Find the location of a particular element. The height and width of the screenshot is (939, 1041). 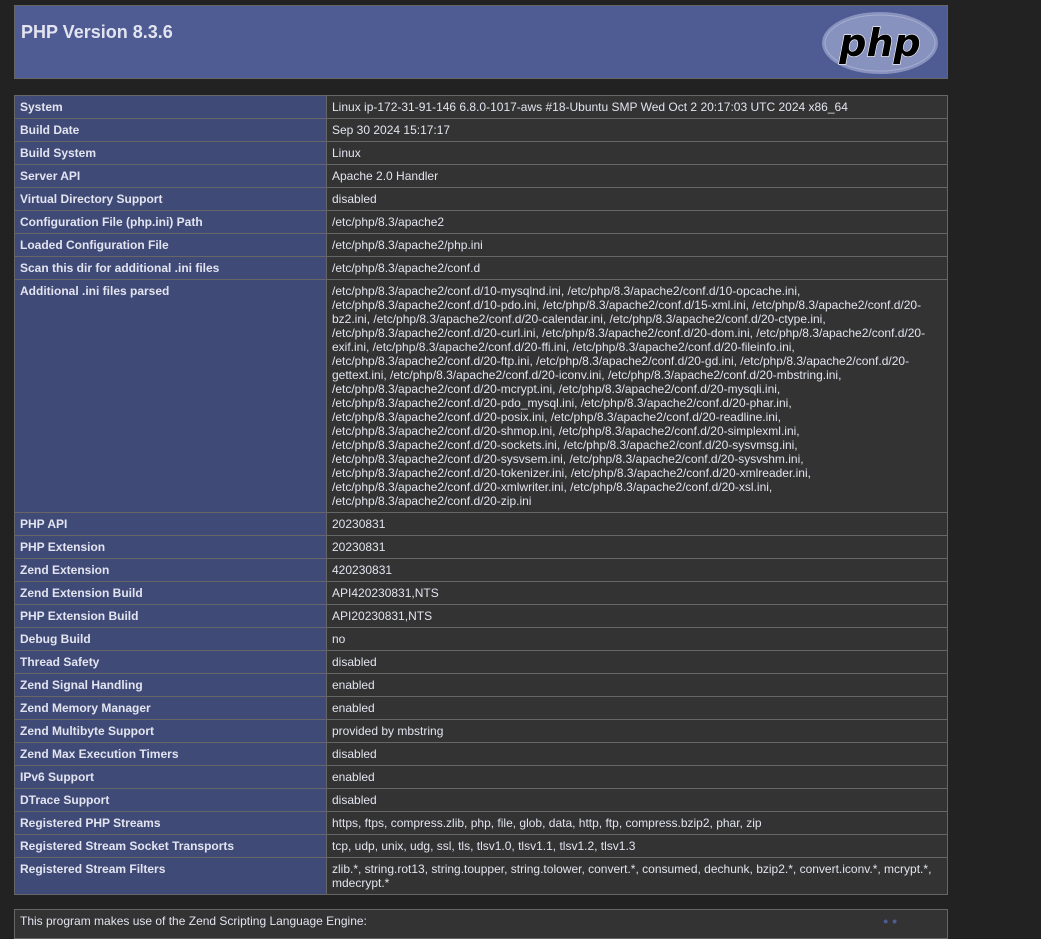

row-label: Zend Max Execution Timers is located at coordinates (170, 754).